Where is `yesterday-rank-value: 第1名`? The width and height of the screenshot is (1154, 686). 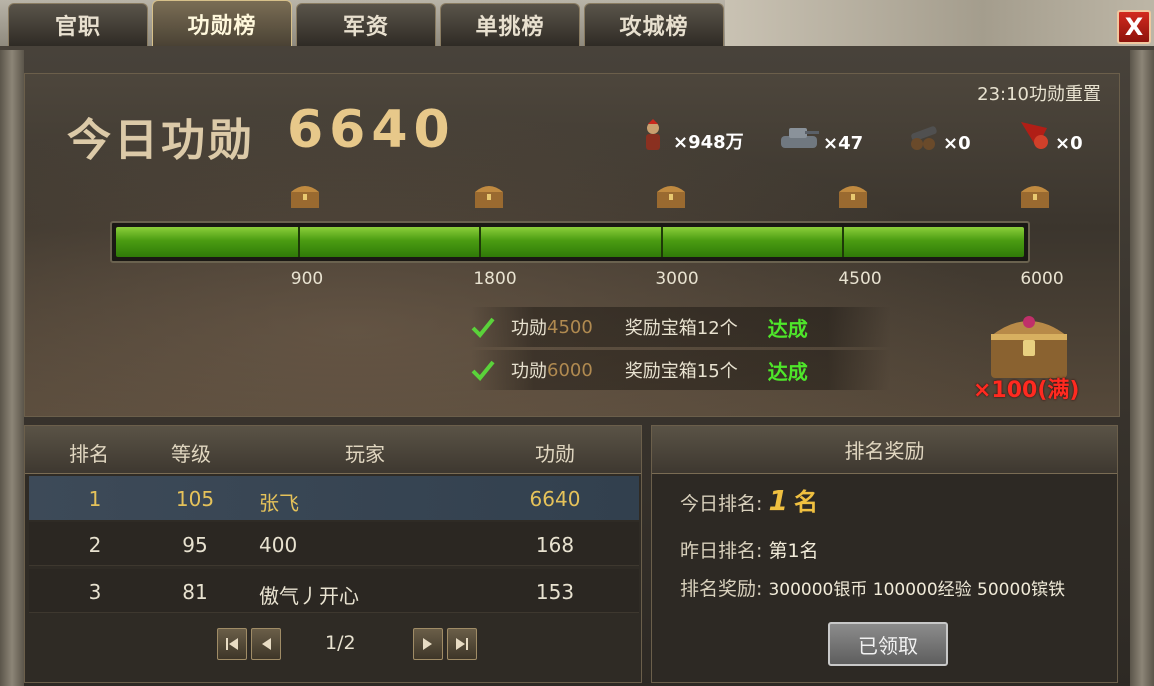 yesterday-rank-value: 第1名 is located at coordinates (793, 551).